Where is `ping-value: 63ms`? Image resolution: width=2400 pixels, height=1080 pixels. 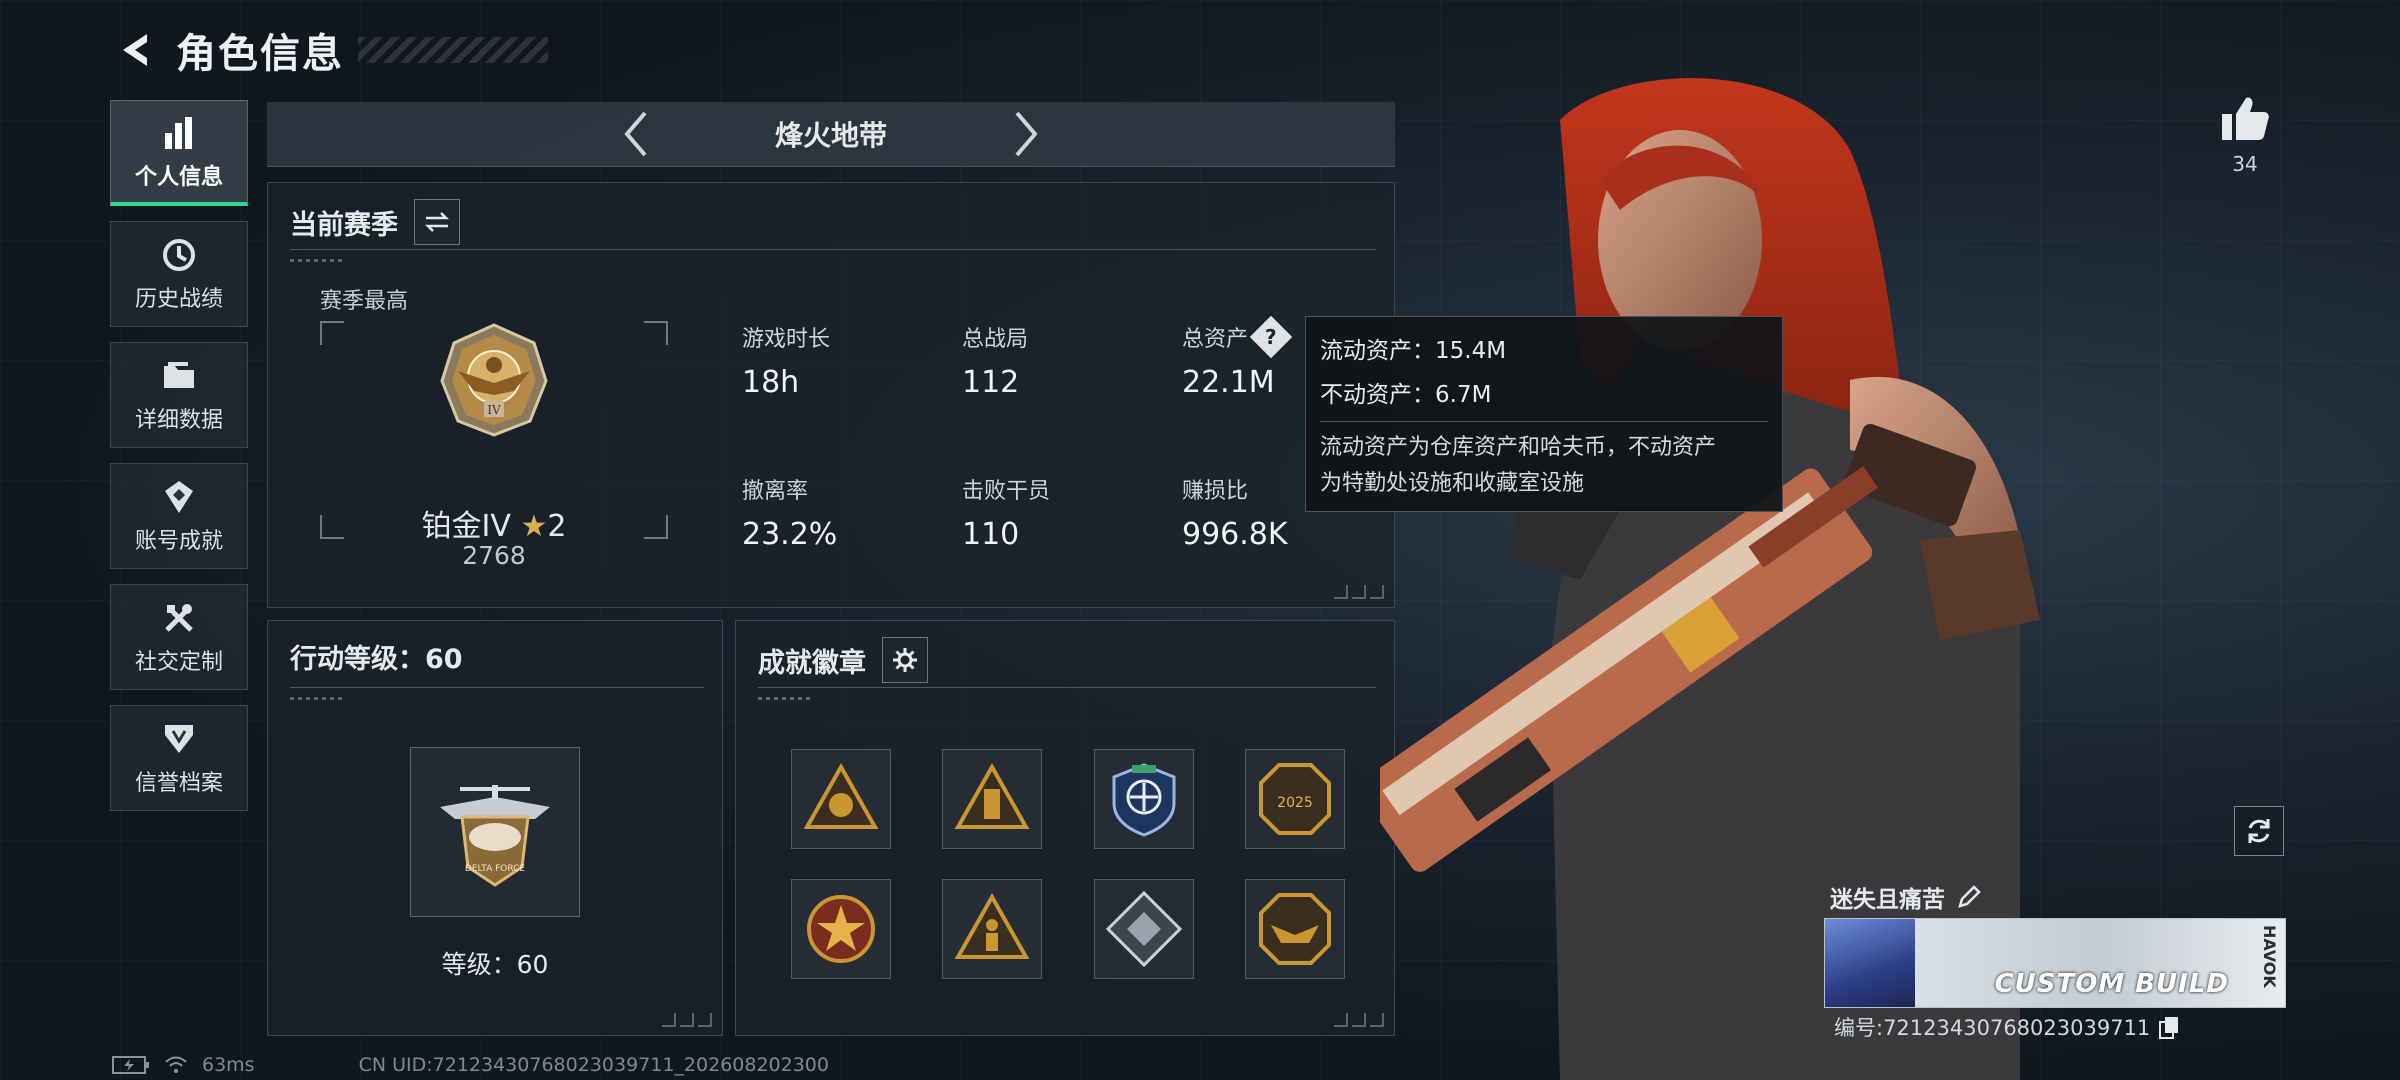 ping-value: 63ms is located at coordinates (228, 1065).